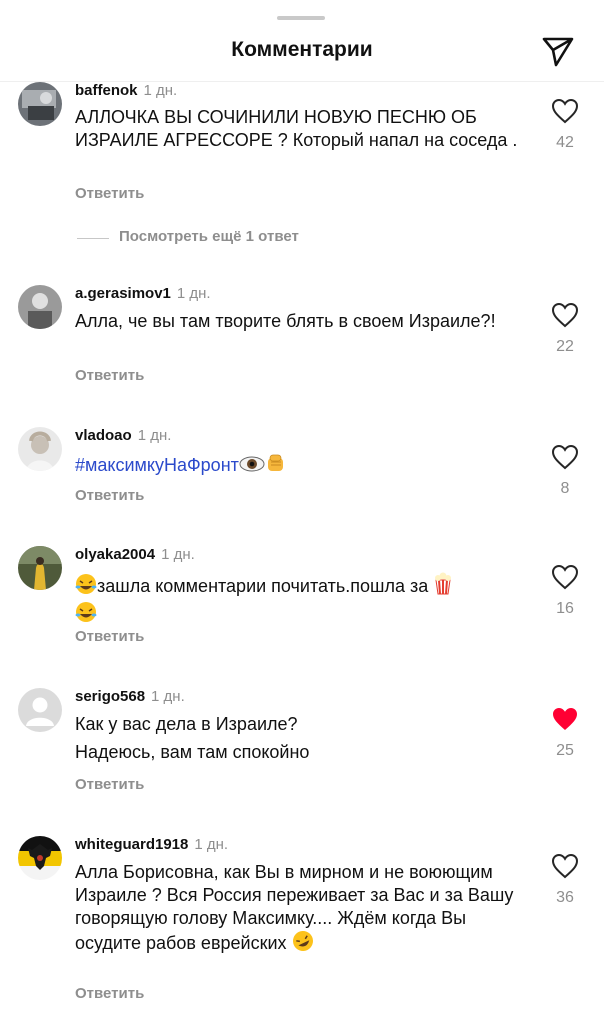 This screenshot has width=604, height=1024. Describe the element at coordinates (302, 600) in the screenshot. I see `comment-text: зашла комментарии почитать.пошла за` at that location.